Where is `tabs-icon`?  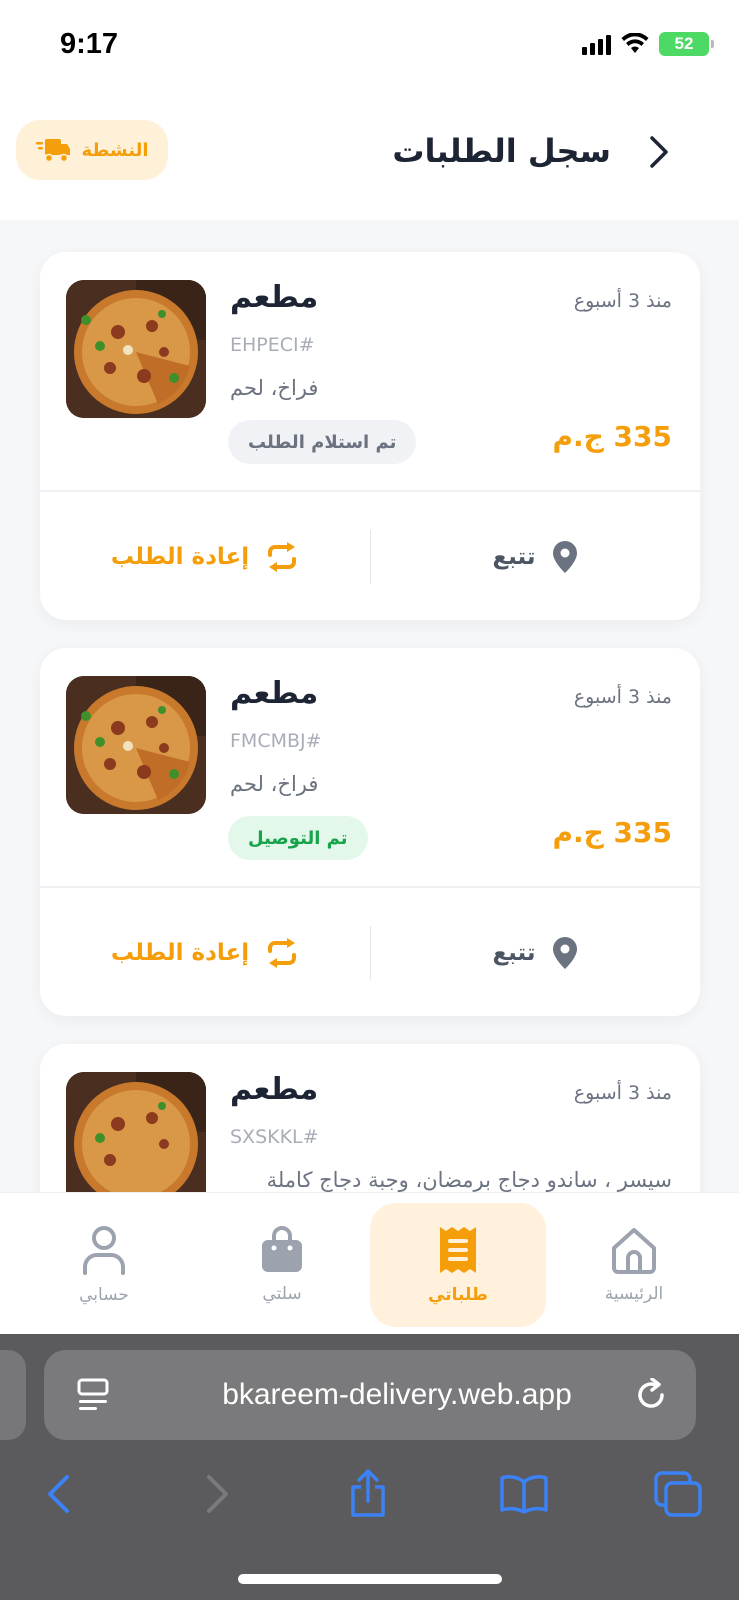
tabs-icon is located at coordinates (678, 1494).